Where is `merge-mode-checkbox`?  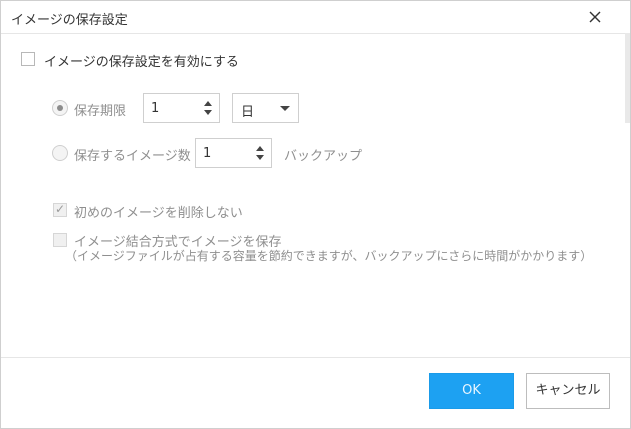 merge-mode-checkbox is located at coordinates (60, 240).